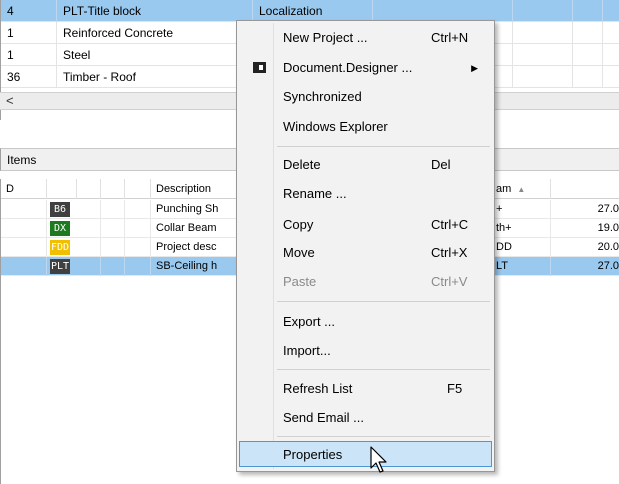 This screenshot has height=484, width=619. I want to click on menu-item-windows-explorer: Windows Explorer, so click(365, 127).